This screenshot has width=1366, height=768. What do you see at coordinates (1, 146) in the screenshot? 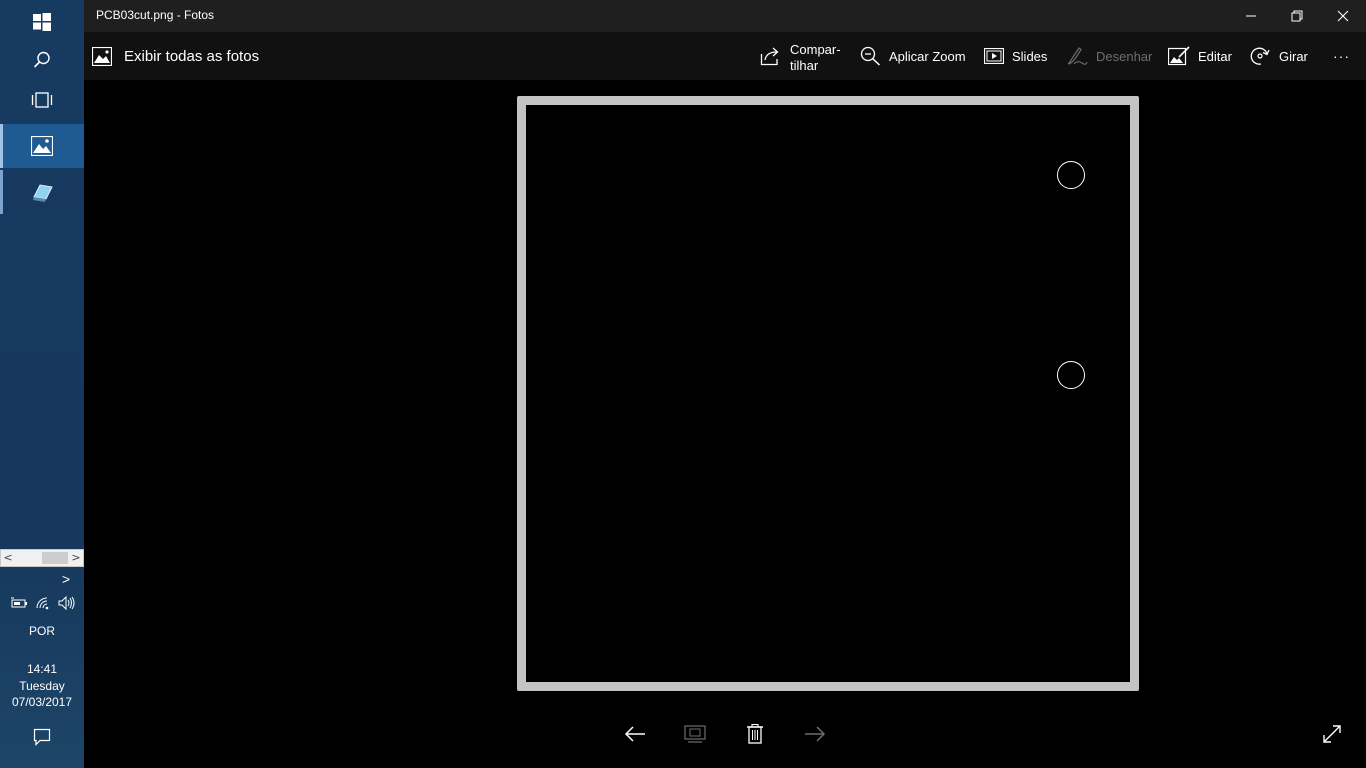
I see `active-indicator` at bounding box center [1, 146].